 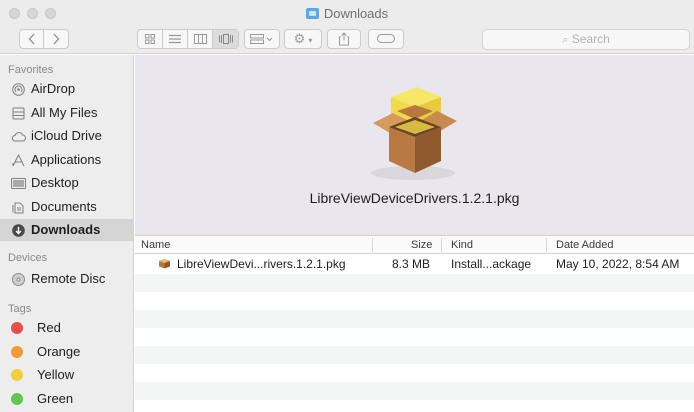 What do you see at coordinates (261, 264) in the screenshot?
I see `file-name: LibreViewDevi...rivers.1.2.1.pkg` at bounding box center [261, 264].